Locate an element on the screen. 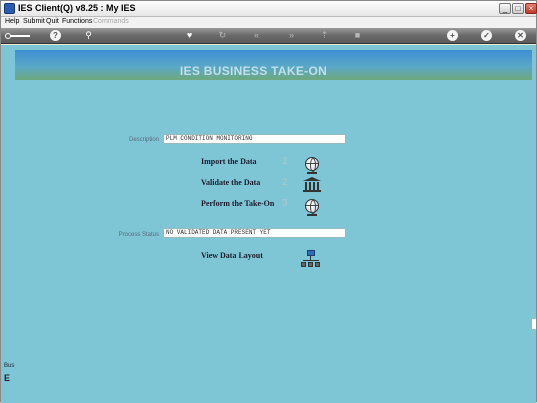 Image resolution: width=537 pixels, height=403 pixels. window-title: IES Client(Q) v8.25 : My IES is located at coordinates (77, 8).